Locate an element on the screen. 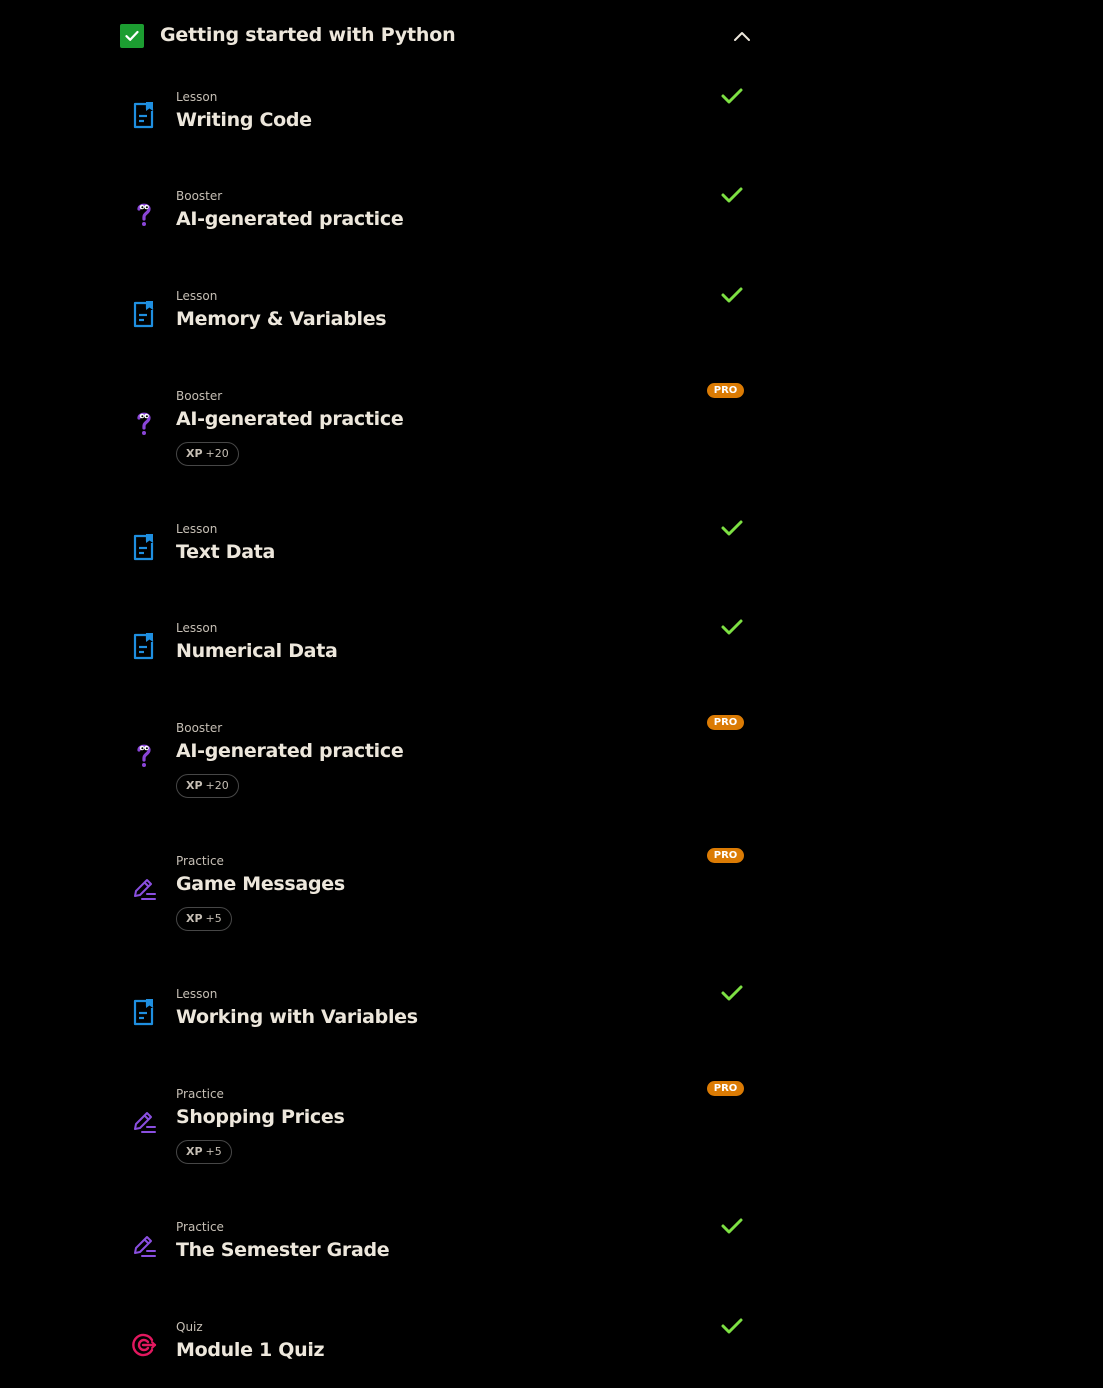 This screenshot has width=1103, height=1388. module-title: Getting started with Python is located at coordinates (308, 35).